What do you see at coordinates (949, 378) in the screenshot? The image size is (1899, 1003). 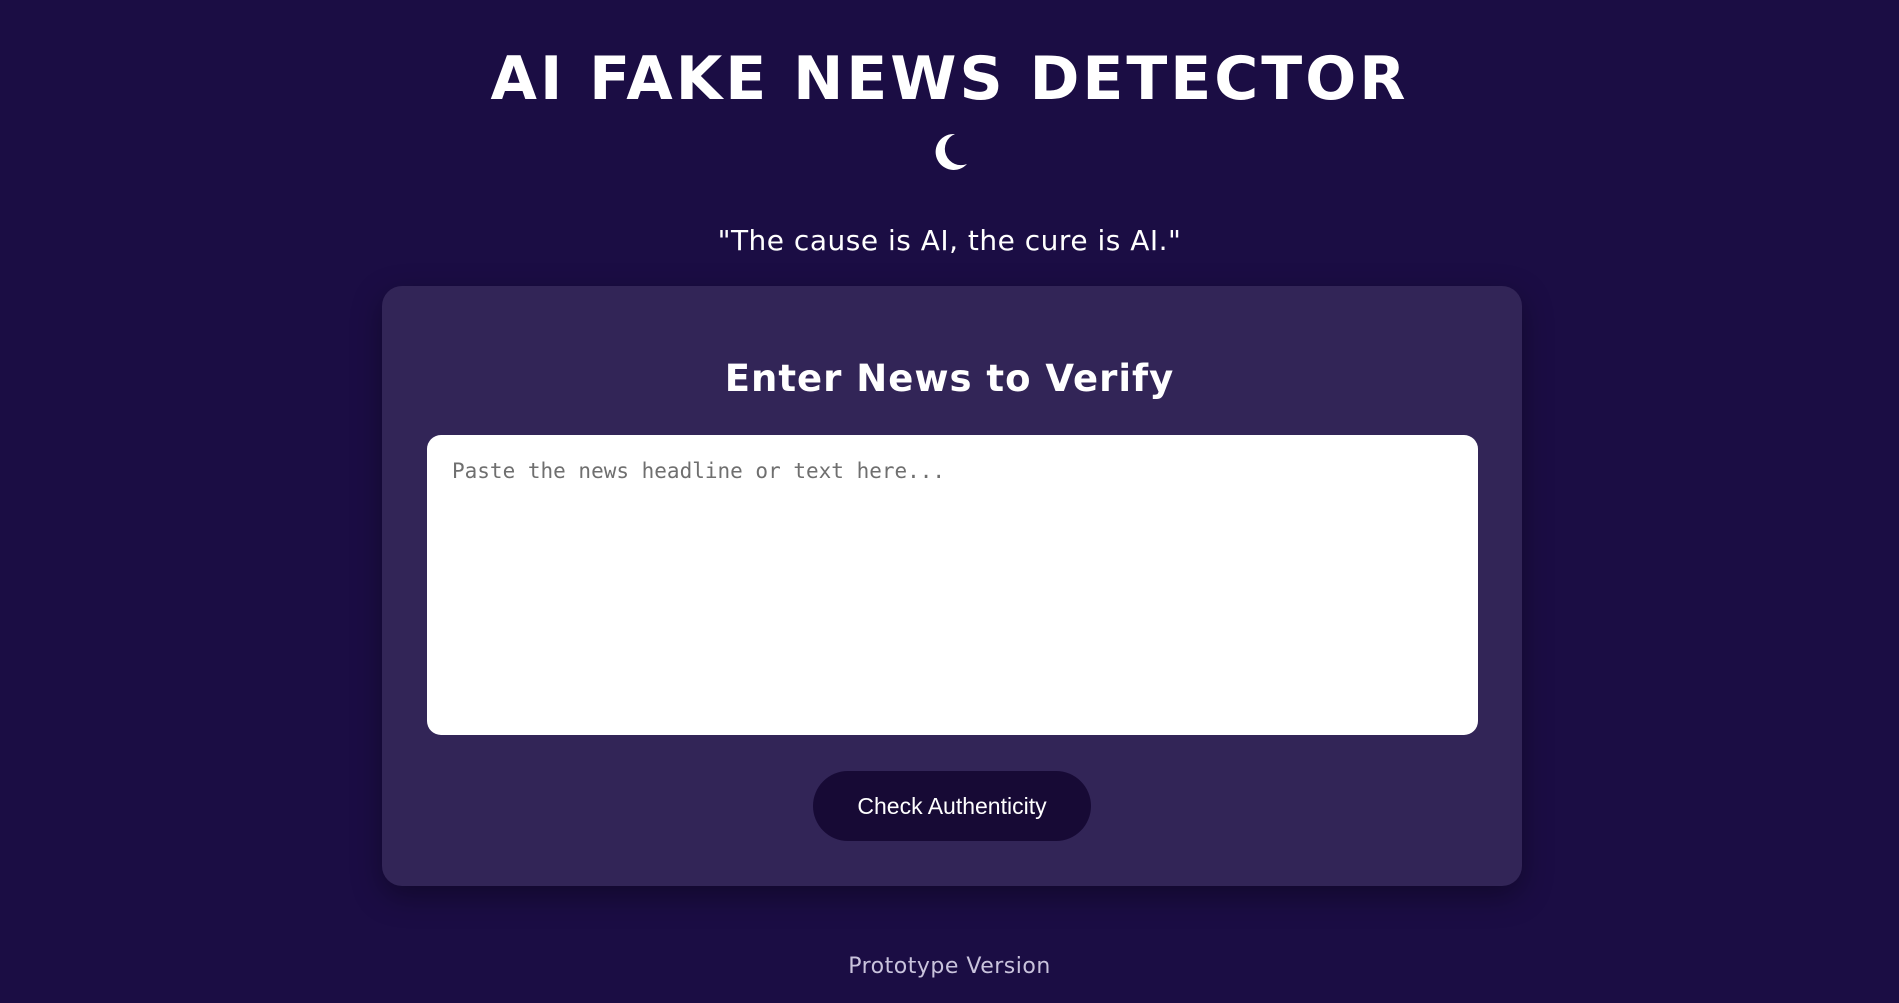 I see `card-heading: Enter News to Verify` at bounding box center [949, 378].